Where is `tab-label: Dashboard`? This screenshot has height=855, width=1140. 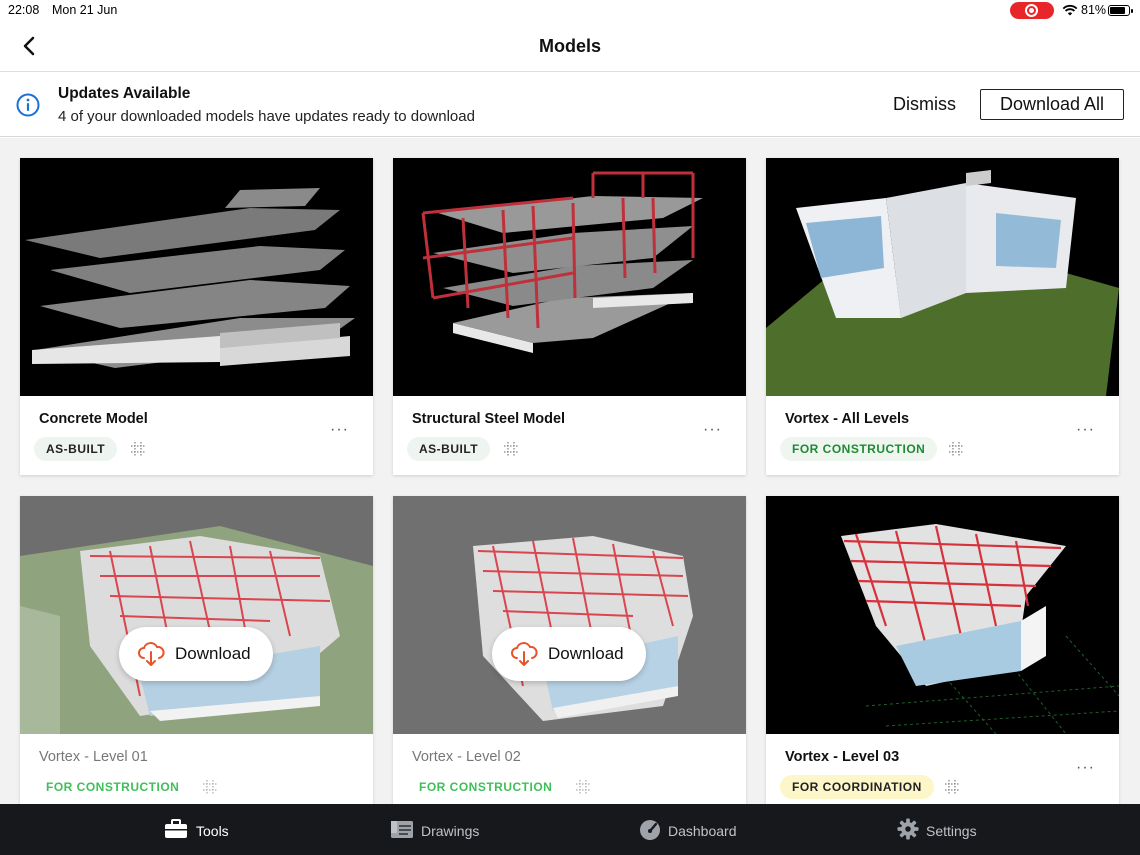 tab-label: Dashboard is located at coordinates (702, 831).